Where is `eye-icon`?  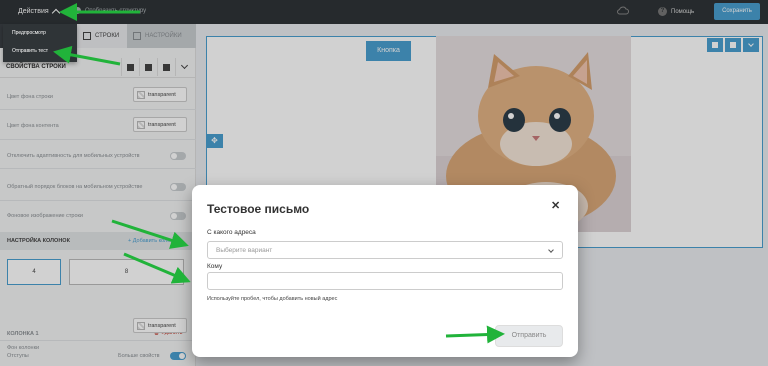 eye-icon is located at coordinates (77, 10).